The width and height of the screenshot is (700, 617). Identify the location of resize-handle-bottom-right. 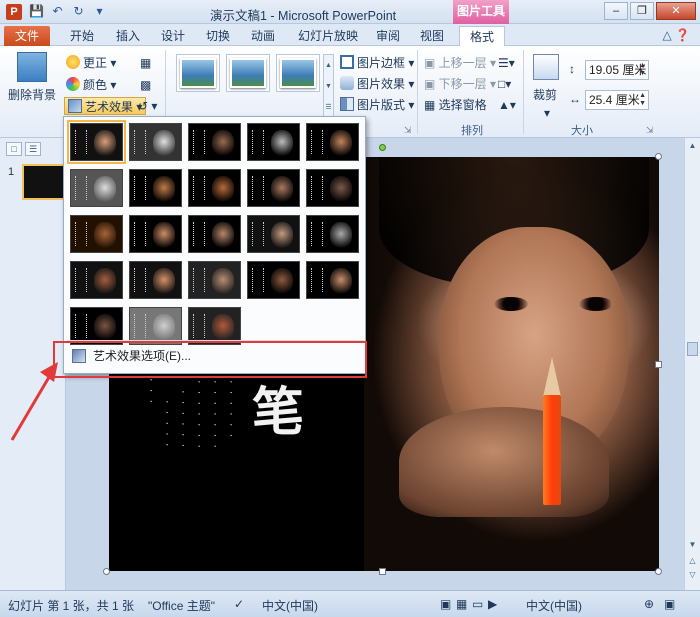
(658, 571).